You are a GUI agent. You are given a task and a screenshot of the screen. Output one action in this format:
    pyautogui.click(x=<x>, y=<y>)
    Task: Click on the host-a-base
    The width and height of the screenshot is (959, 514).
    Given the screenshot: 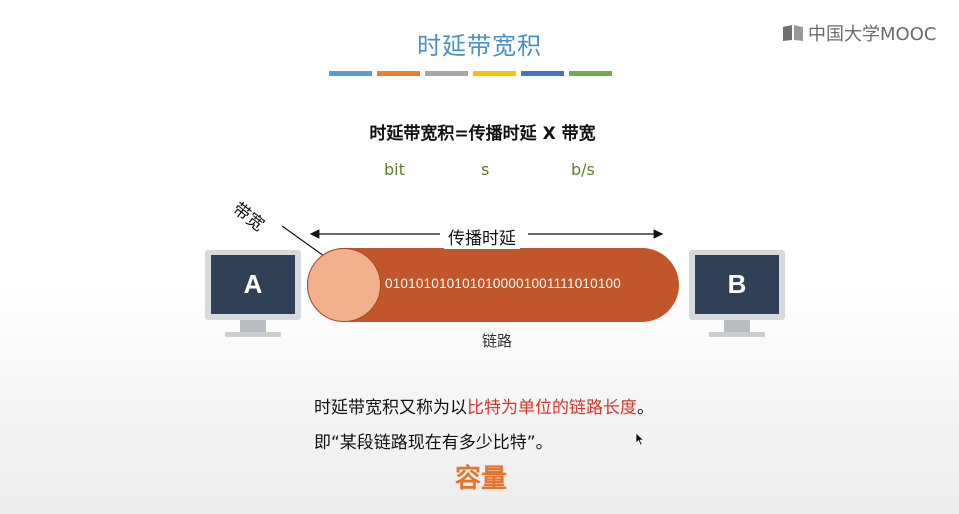 What is the action you would take?
    pyautogui.click(x=253, y=334)
    